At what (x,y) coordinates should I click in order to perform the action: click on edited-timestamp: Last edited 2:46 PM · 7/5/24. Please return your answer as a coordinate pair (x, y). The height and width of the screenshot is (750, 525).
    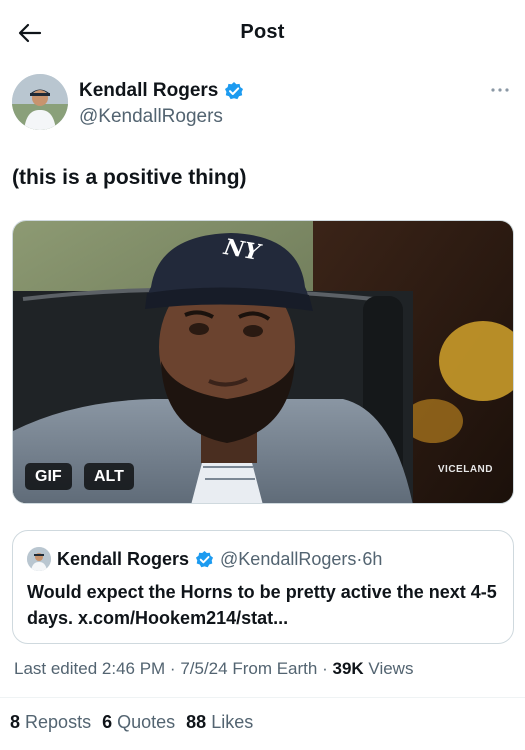
    Looking at the image, I should click on (121, 668).